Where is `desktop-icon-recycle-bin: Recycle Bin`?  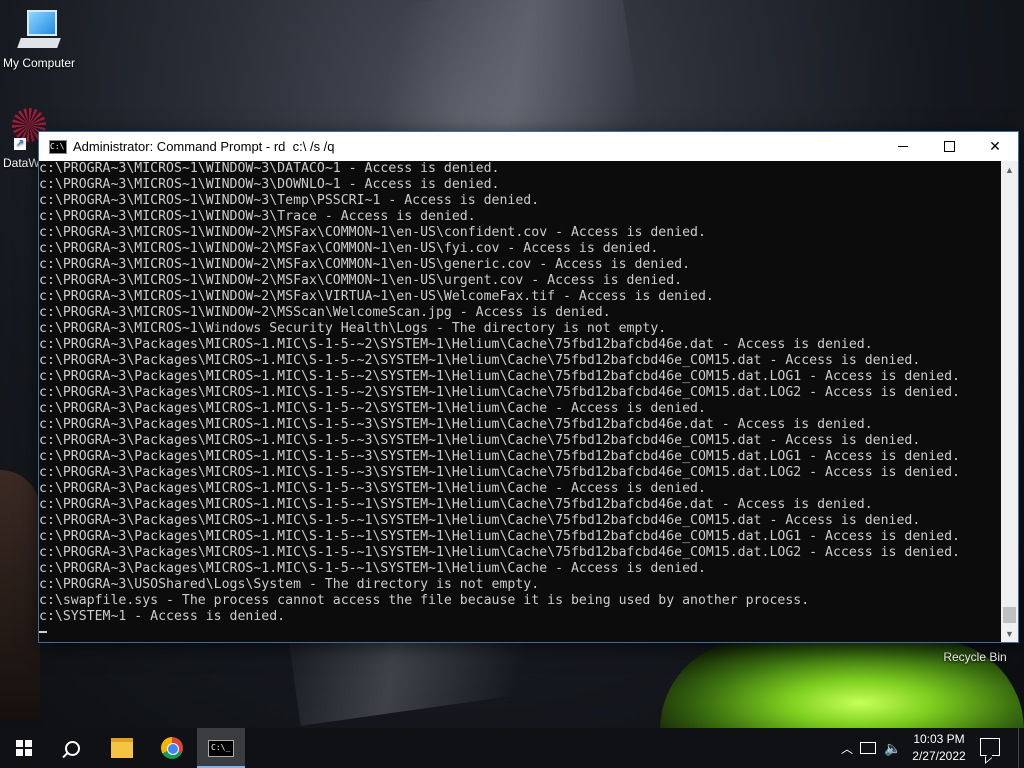 desktop-icon-recycle-bin: Recycle Bin is located at coordinates (975, 657).